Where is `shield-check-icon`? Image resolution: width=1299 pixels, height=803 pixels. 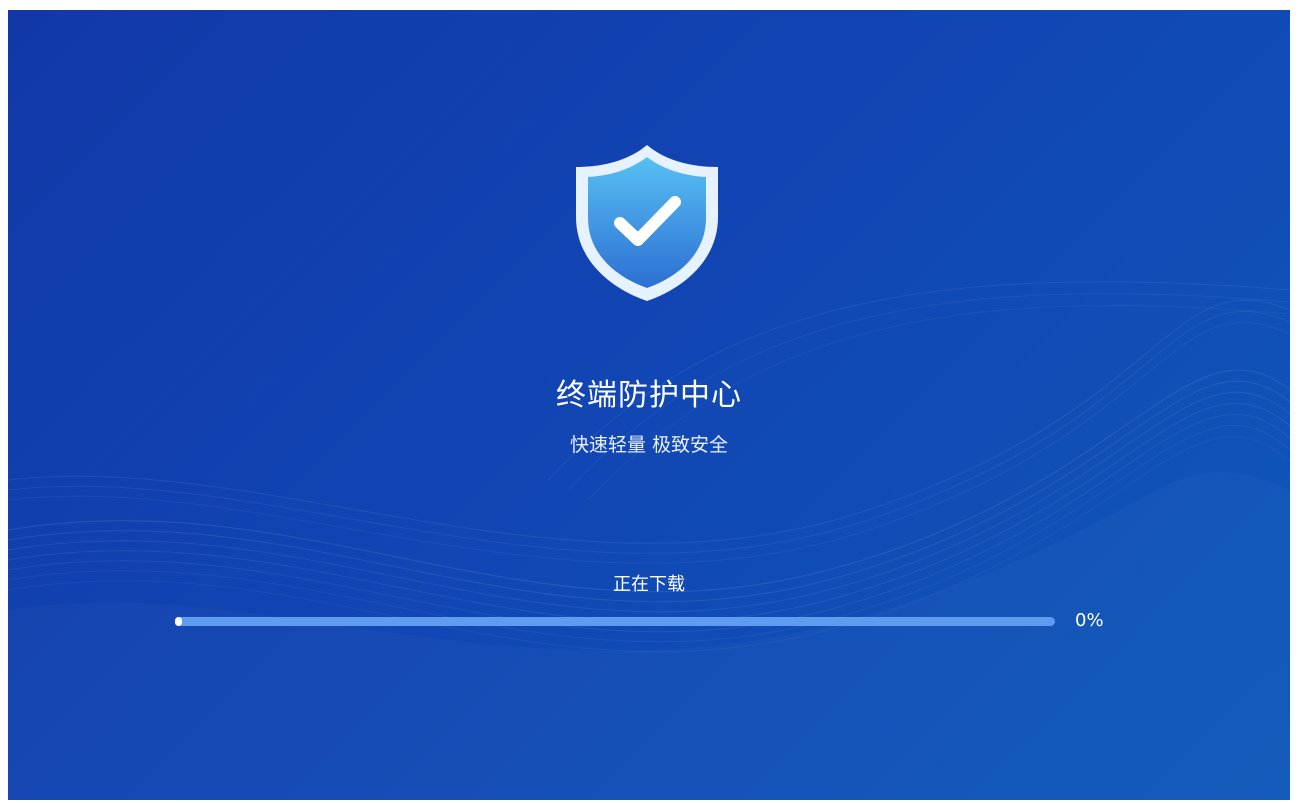
shield-check-icon is located at coordinates (647, 223).